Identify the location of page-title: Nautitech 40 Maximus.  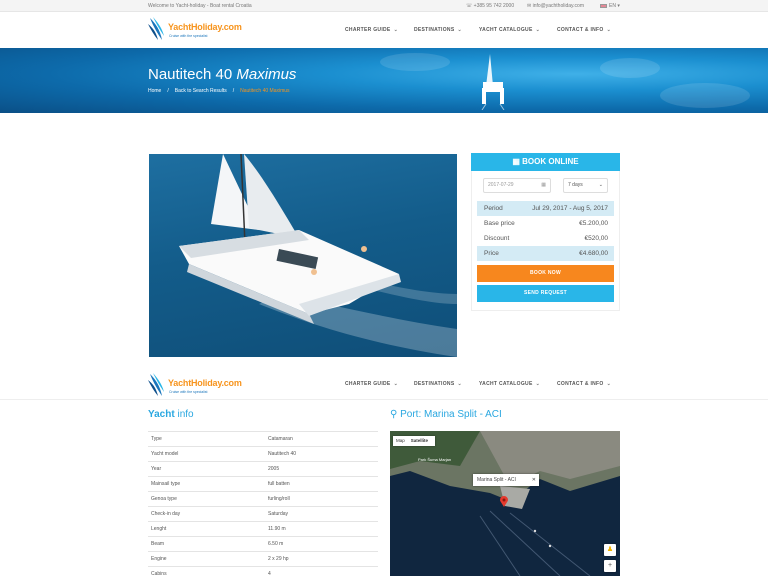
(222, 74).